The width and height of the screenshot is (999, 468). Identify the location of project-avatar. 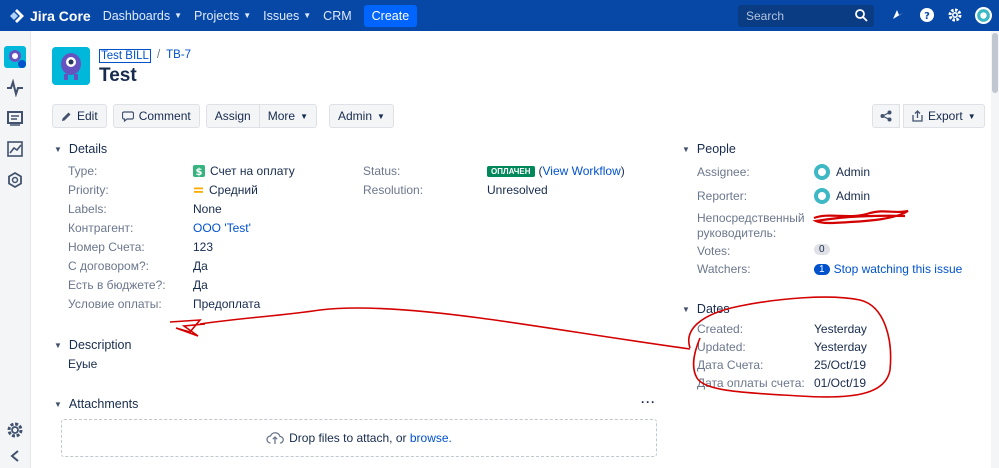
(71, 66).